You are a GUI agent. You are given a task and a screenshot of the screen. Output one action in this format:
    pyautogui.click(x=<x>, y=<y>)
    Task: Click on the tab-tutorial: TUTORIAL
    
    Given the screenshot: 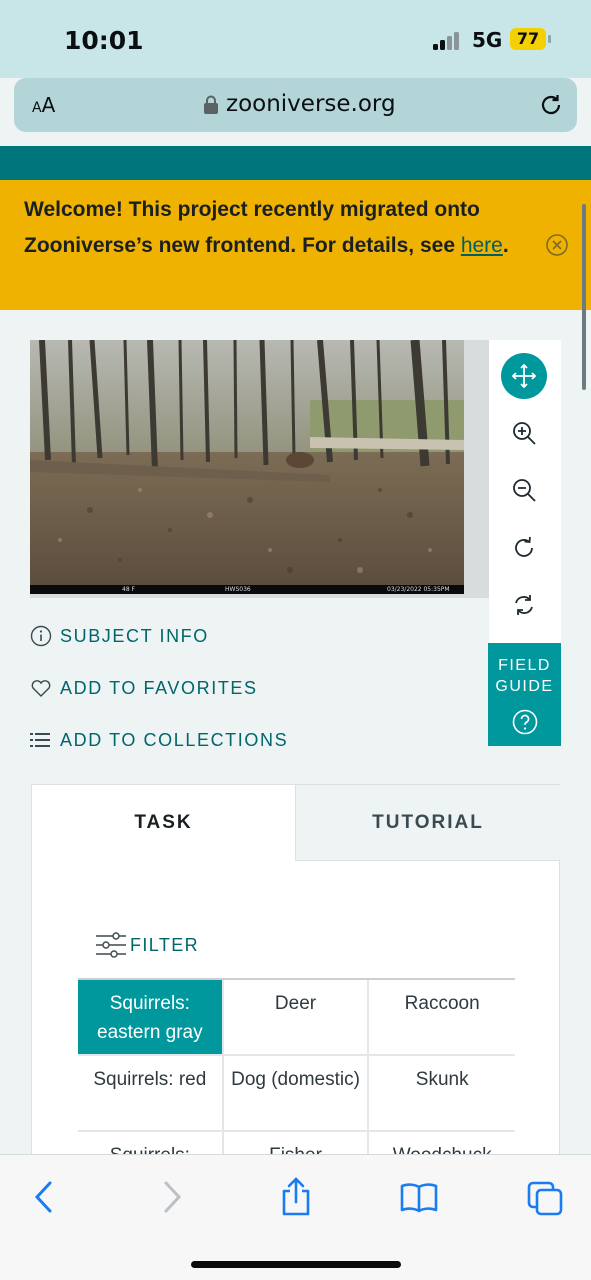 What is the action you would take?
    pyautogui.click(x=427, y=823)
    